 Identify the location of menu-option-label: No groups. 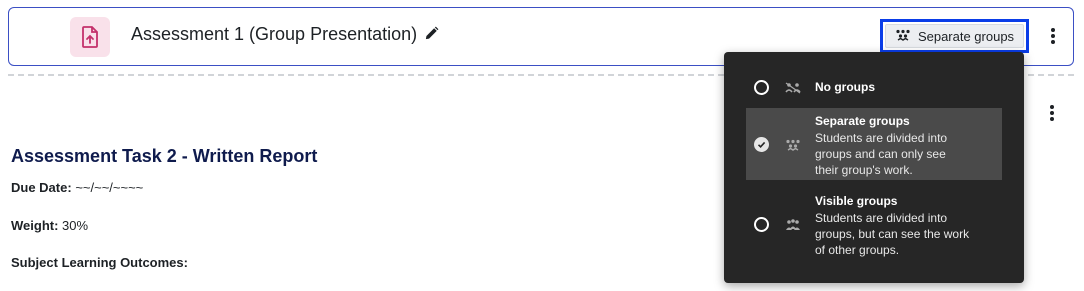
(845, 87).